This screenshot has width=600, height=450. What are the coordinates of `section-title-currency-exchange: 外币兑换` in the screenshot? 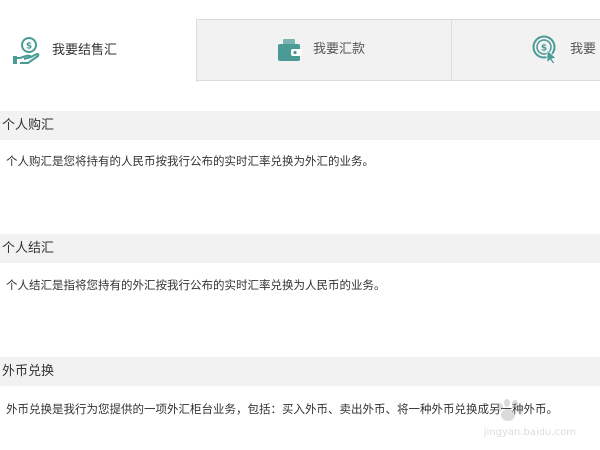 It's located at (300, 371).